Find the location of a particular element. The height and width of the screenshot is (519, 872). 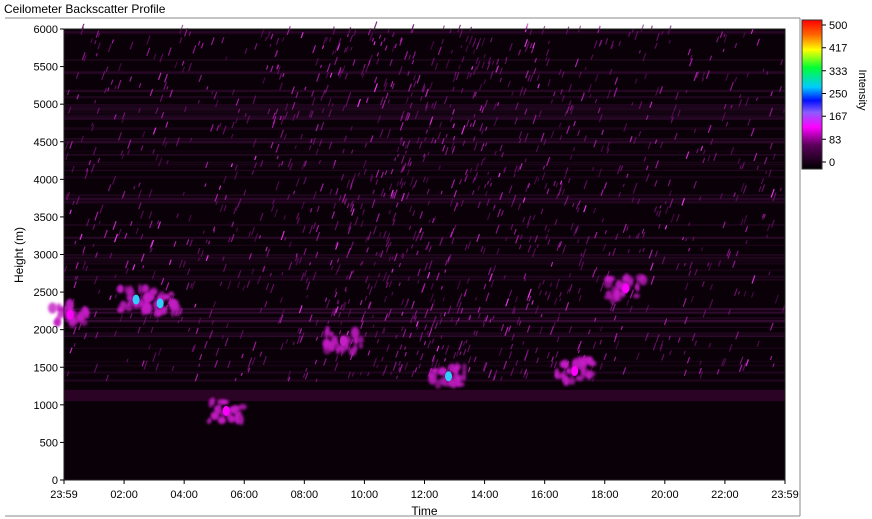

x-tick-label: 08:00 is located at coordinates (305, 495).